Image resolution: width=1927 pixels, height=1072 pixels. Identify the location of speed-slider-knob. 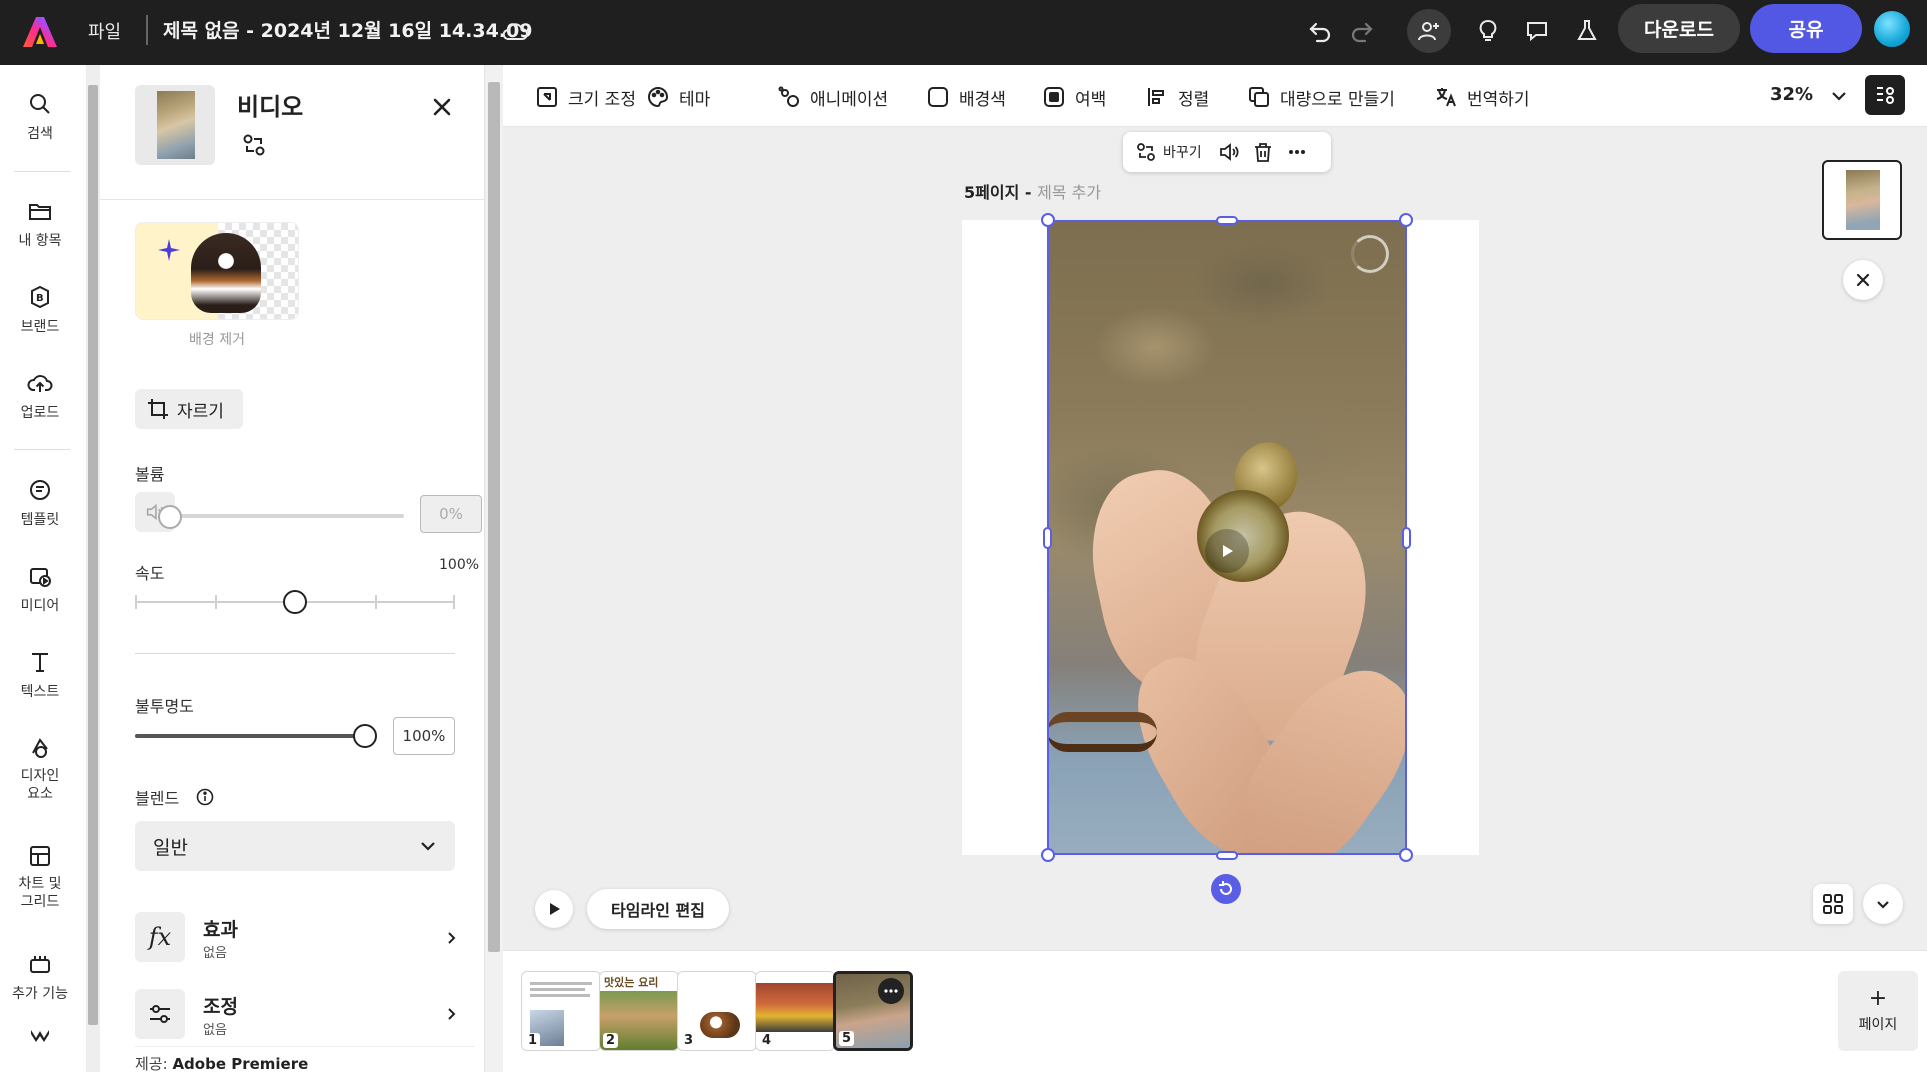
(295, 602).